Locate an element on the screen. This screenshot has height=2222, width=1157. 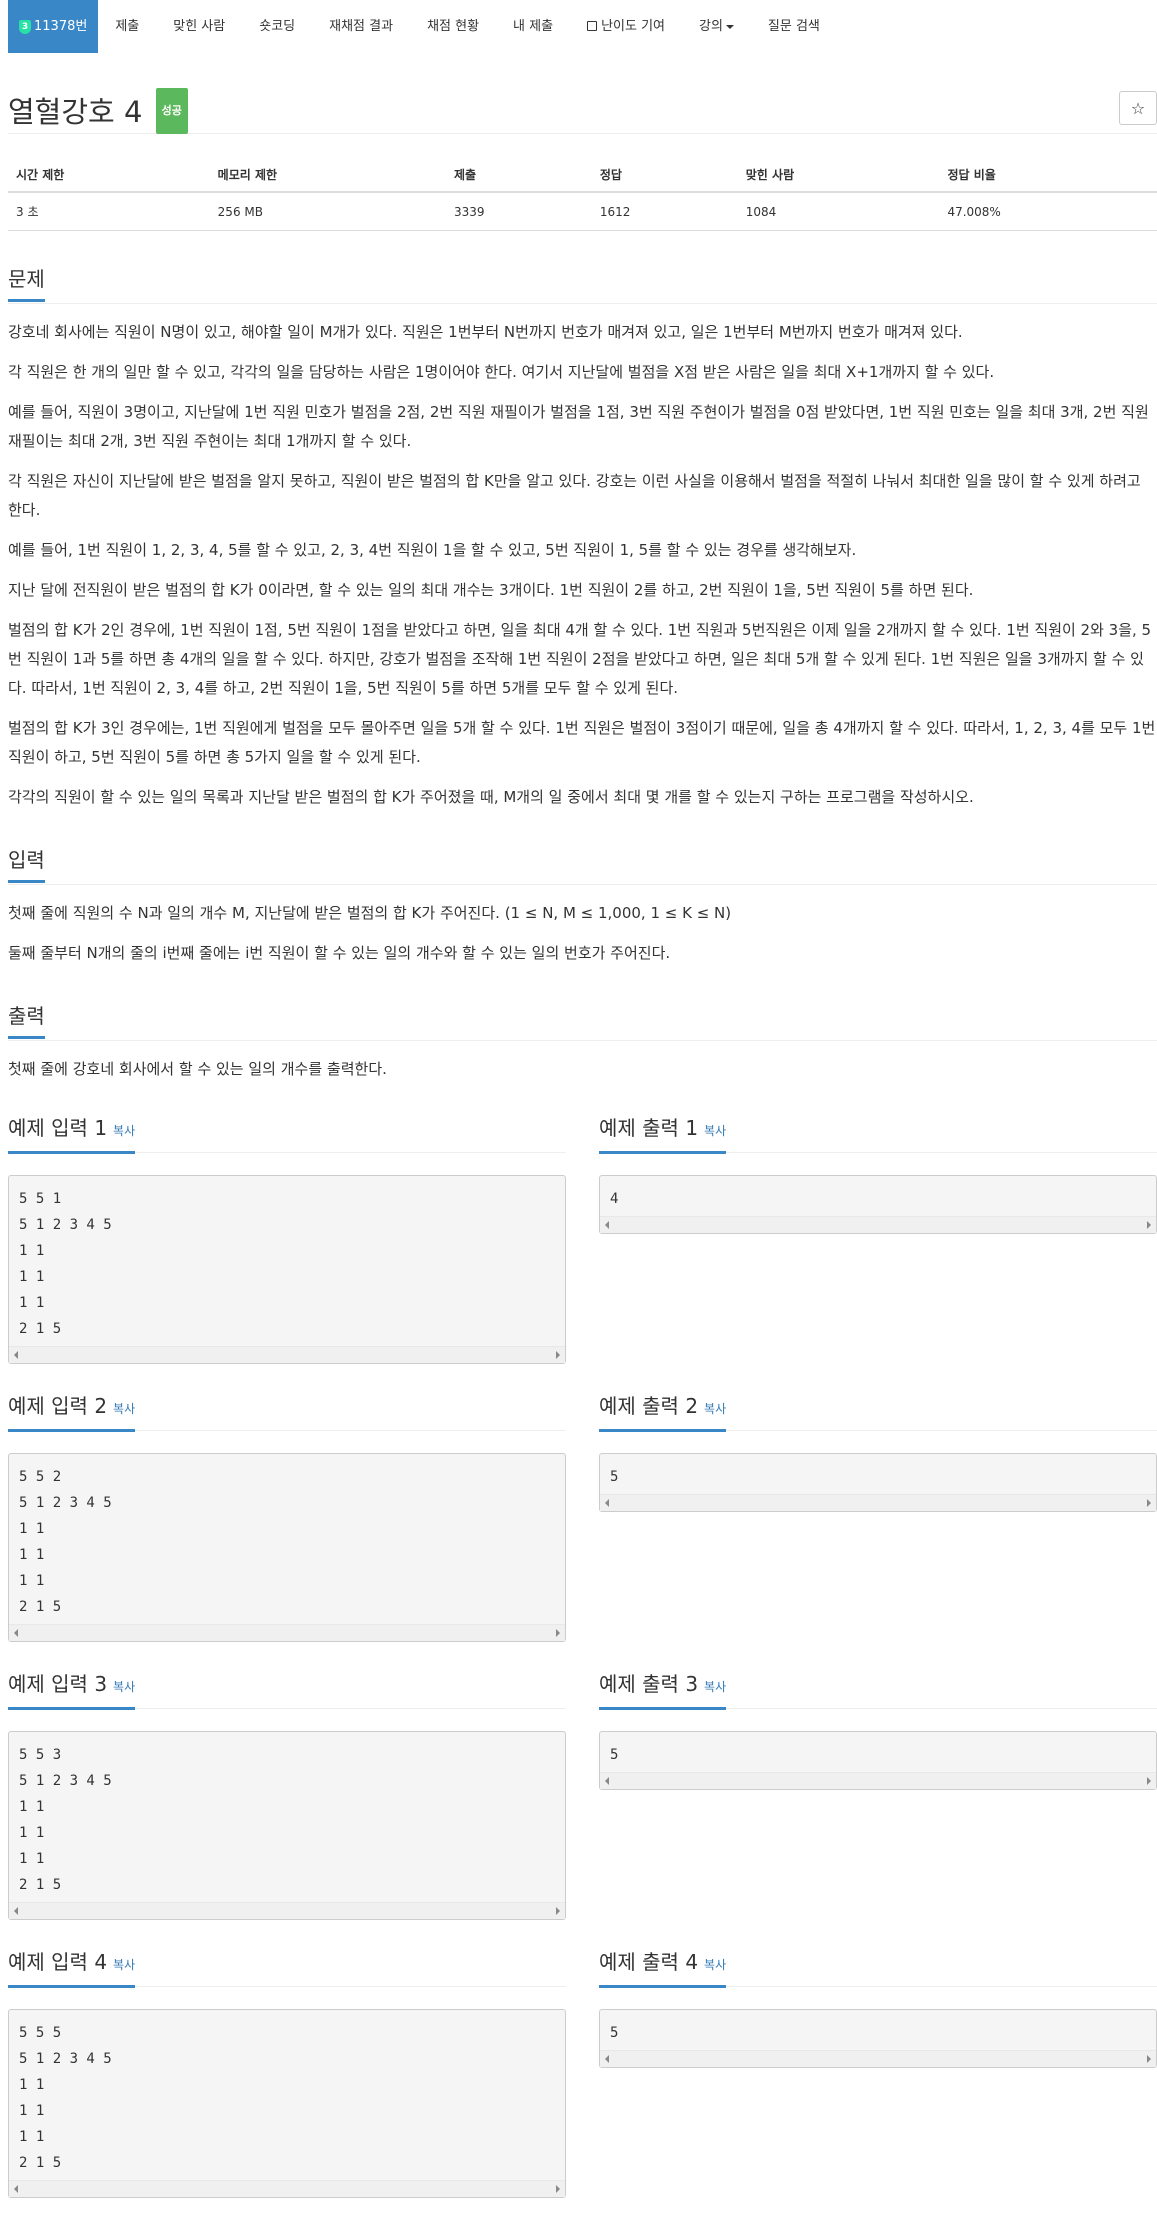
sample-output-3-box: 5 is located at coordinates (878, 1760).